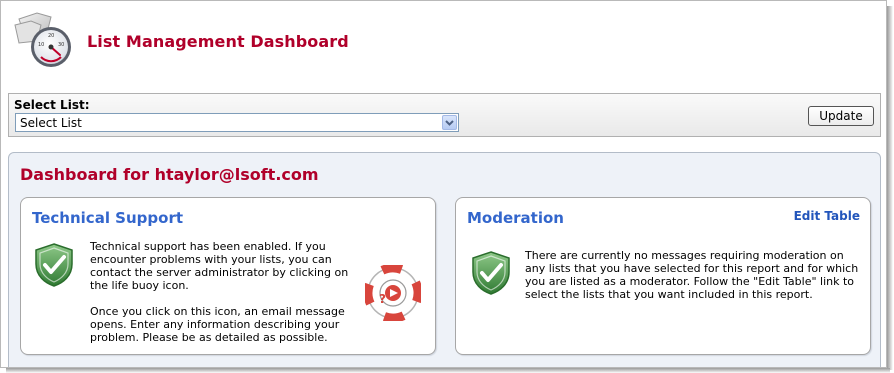 The height and width of the screenshot is (373, 894). Describe the element at coordinates (449, 122) in the screenshot. I see `chevron-down-icon` at that location.